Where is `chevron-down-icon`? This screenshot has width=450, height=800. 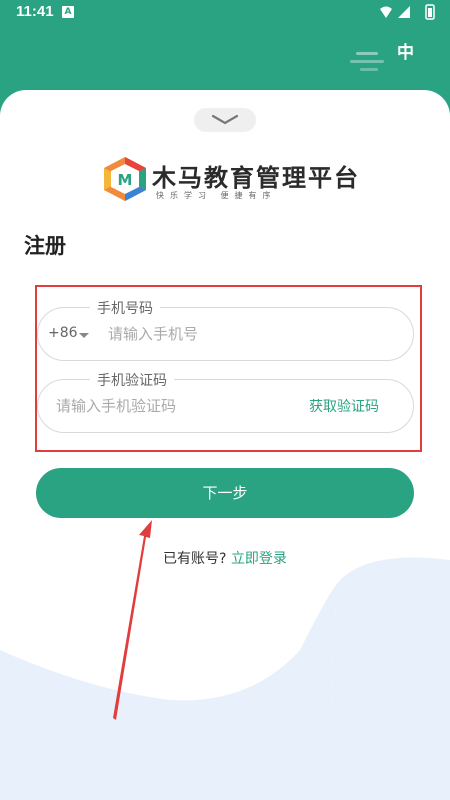 chevron-down-icon is located at coordinates (225, 119).